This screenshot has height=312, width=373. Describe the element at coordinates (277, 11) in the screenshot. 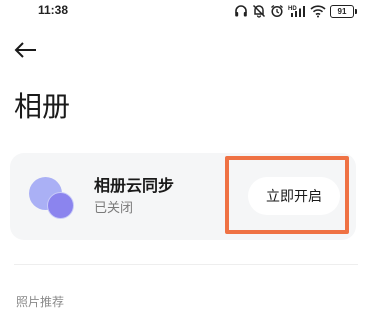

I see `alarm-icon` at that location.